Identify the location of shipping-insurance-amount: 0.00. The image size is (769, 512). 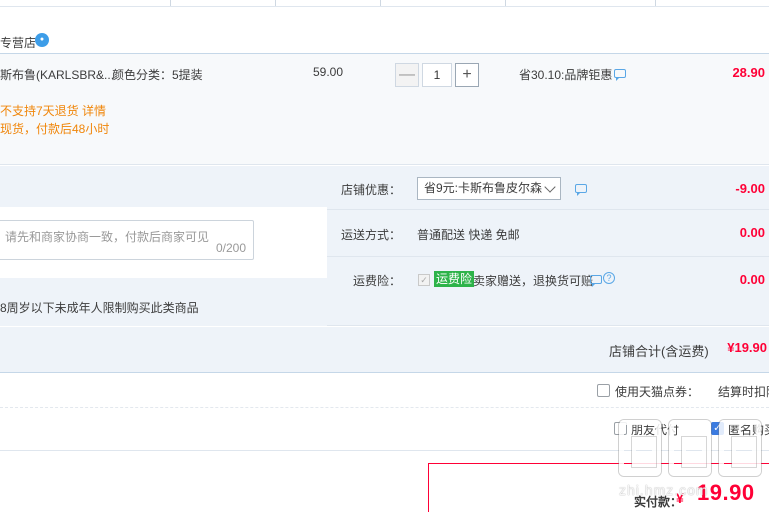
(752, 279).